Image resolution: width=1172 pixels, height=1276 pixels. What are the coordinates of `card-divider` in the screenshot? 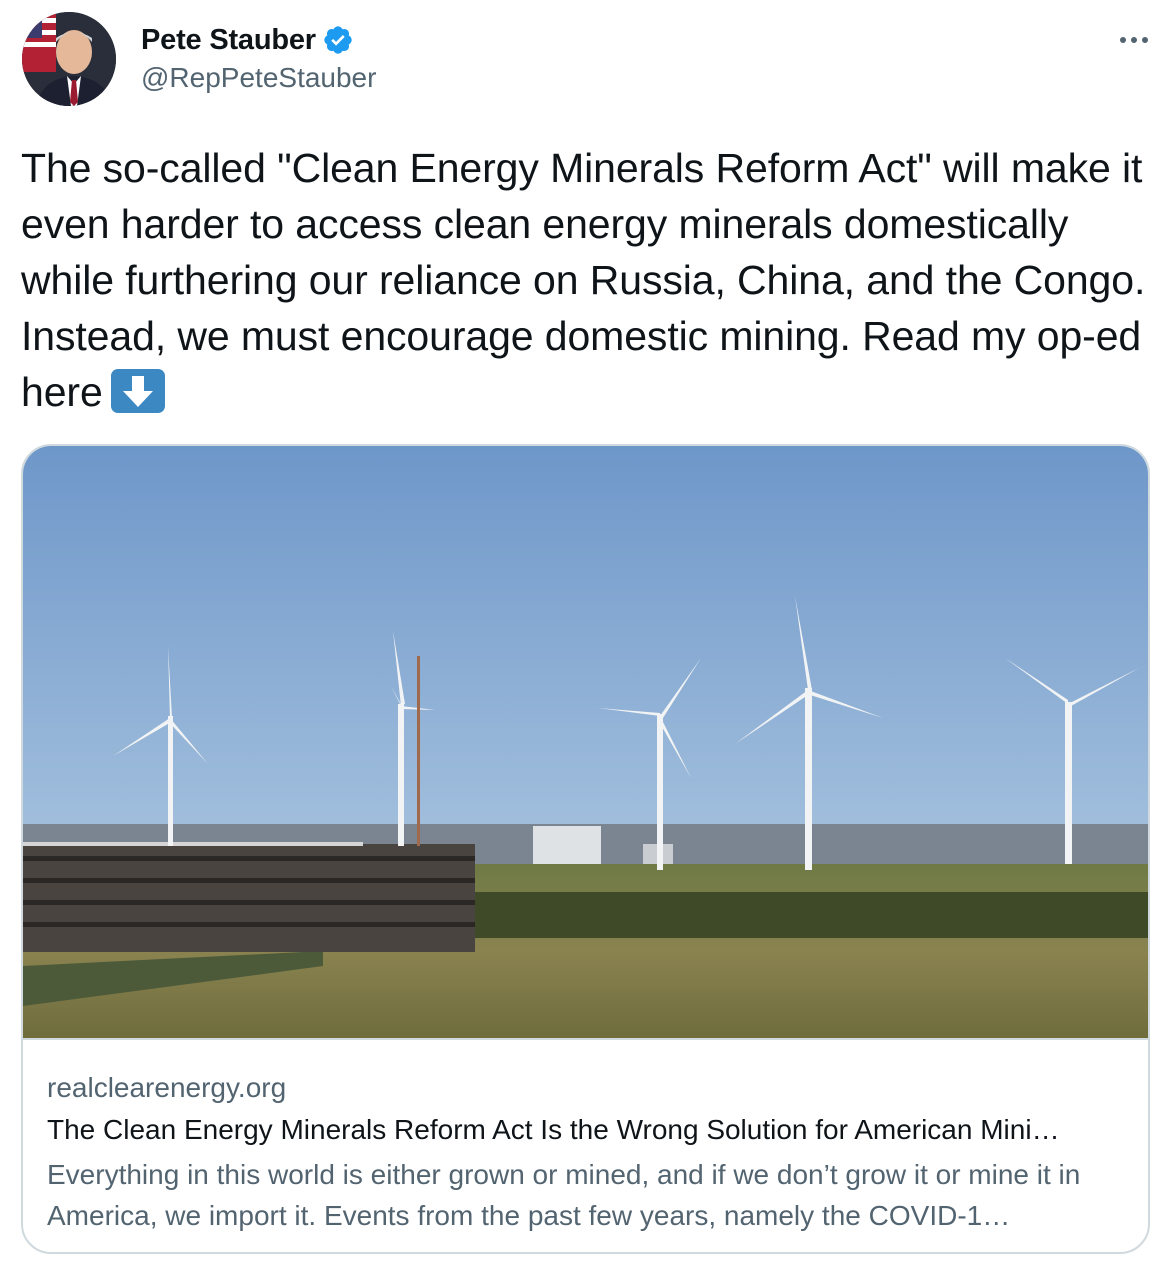 It's located at (585, 1039).